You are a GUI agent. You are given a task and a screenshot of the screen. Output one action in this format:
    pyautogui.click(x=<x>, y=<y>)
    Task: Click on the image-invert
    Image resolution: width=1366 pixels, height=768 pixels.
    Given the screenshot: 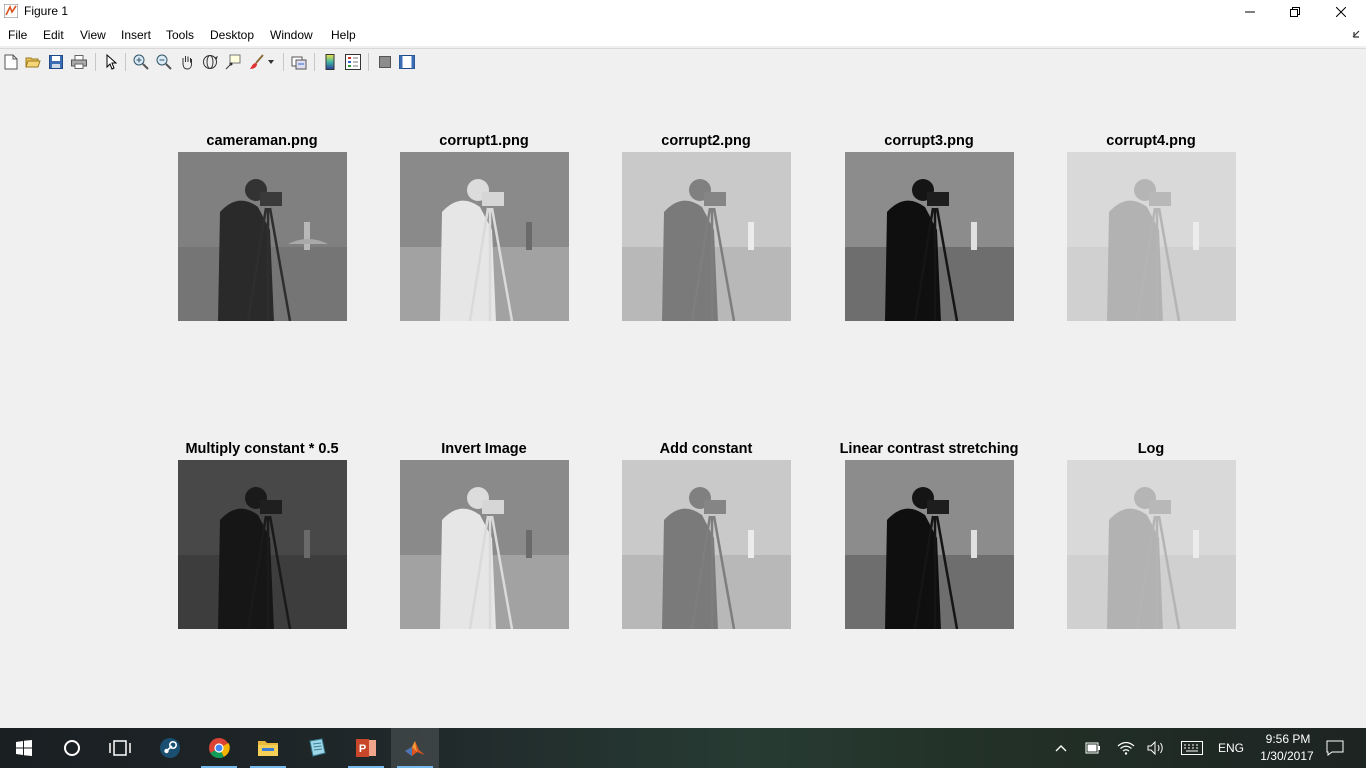 What is the action you would take?
    pyautogui.click(x=484, y=544)
    